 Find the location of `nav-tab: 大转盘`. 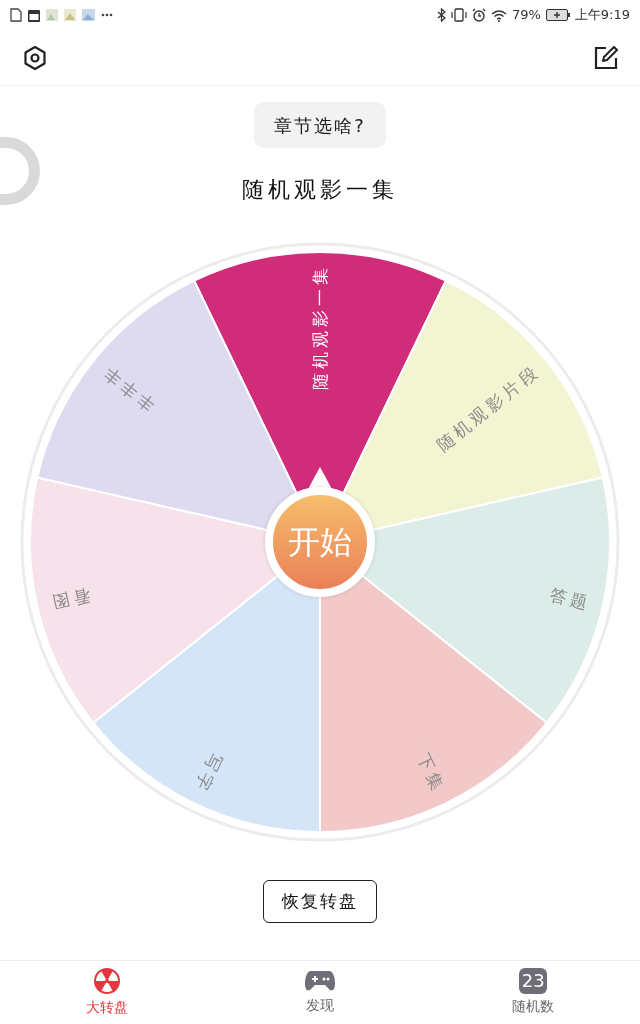

nav-tab: 大转盘 is located at coordinates (106, 992).